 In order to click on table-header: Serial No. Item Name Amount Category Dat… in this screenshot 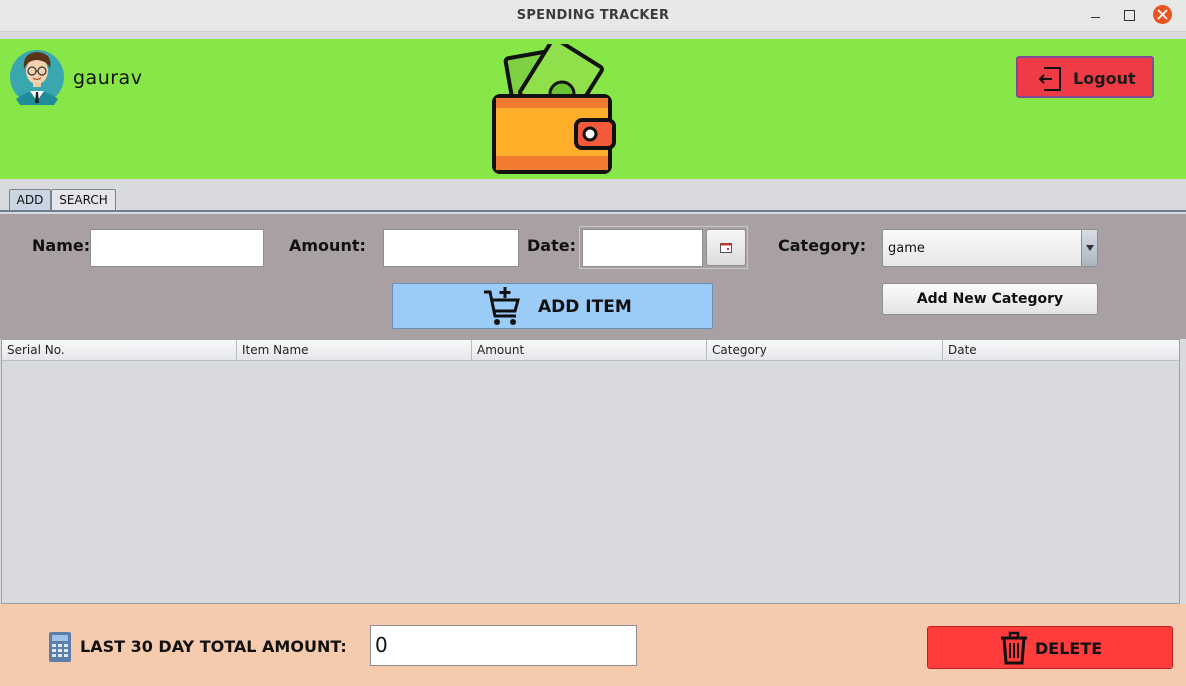, I will do `click(590, 350)`.